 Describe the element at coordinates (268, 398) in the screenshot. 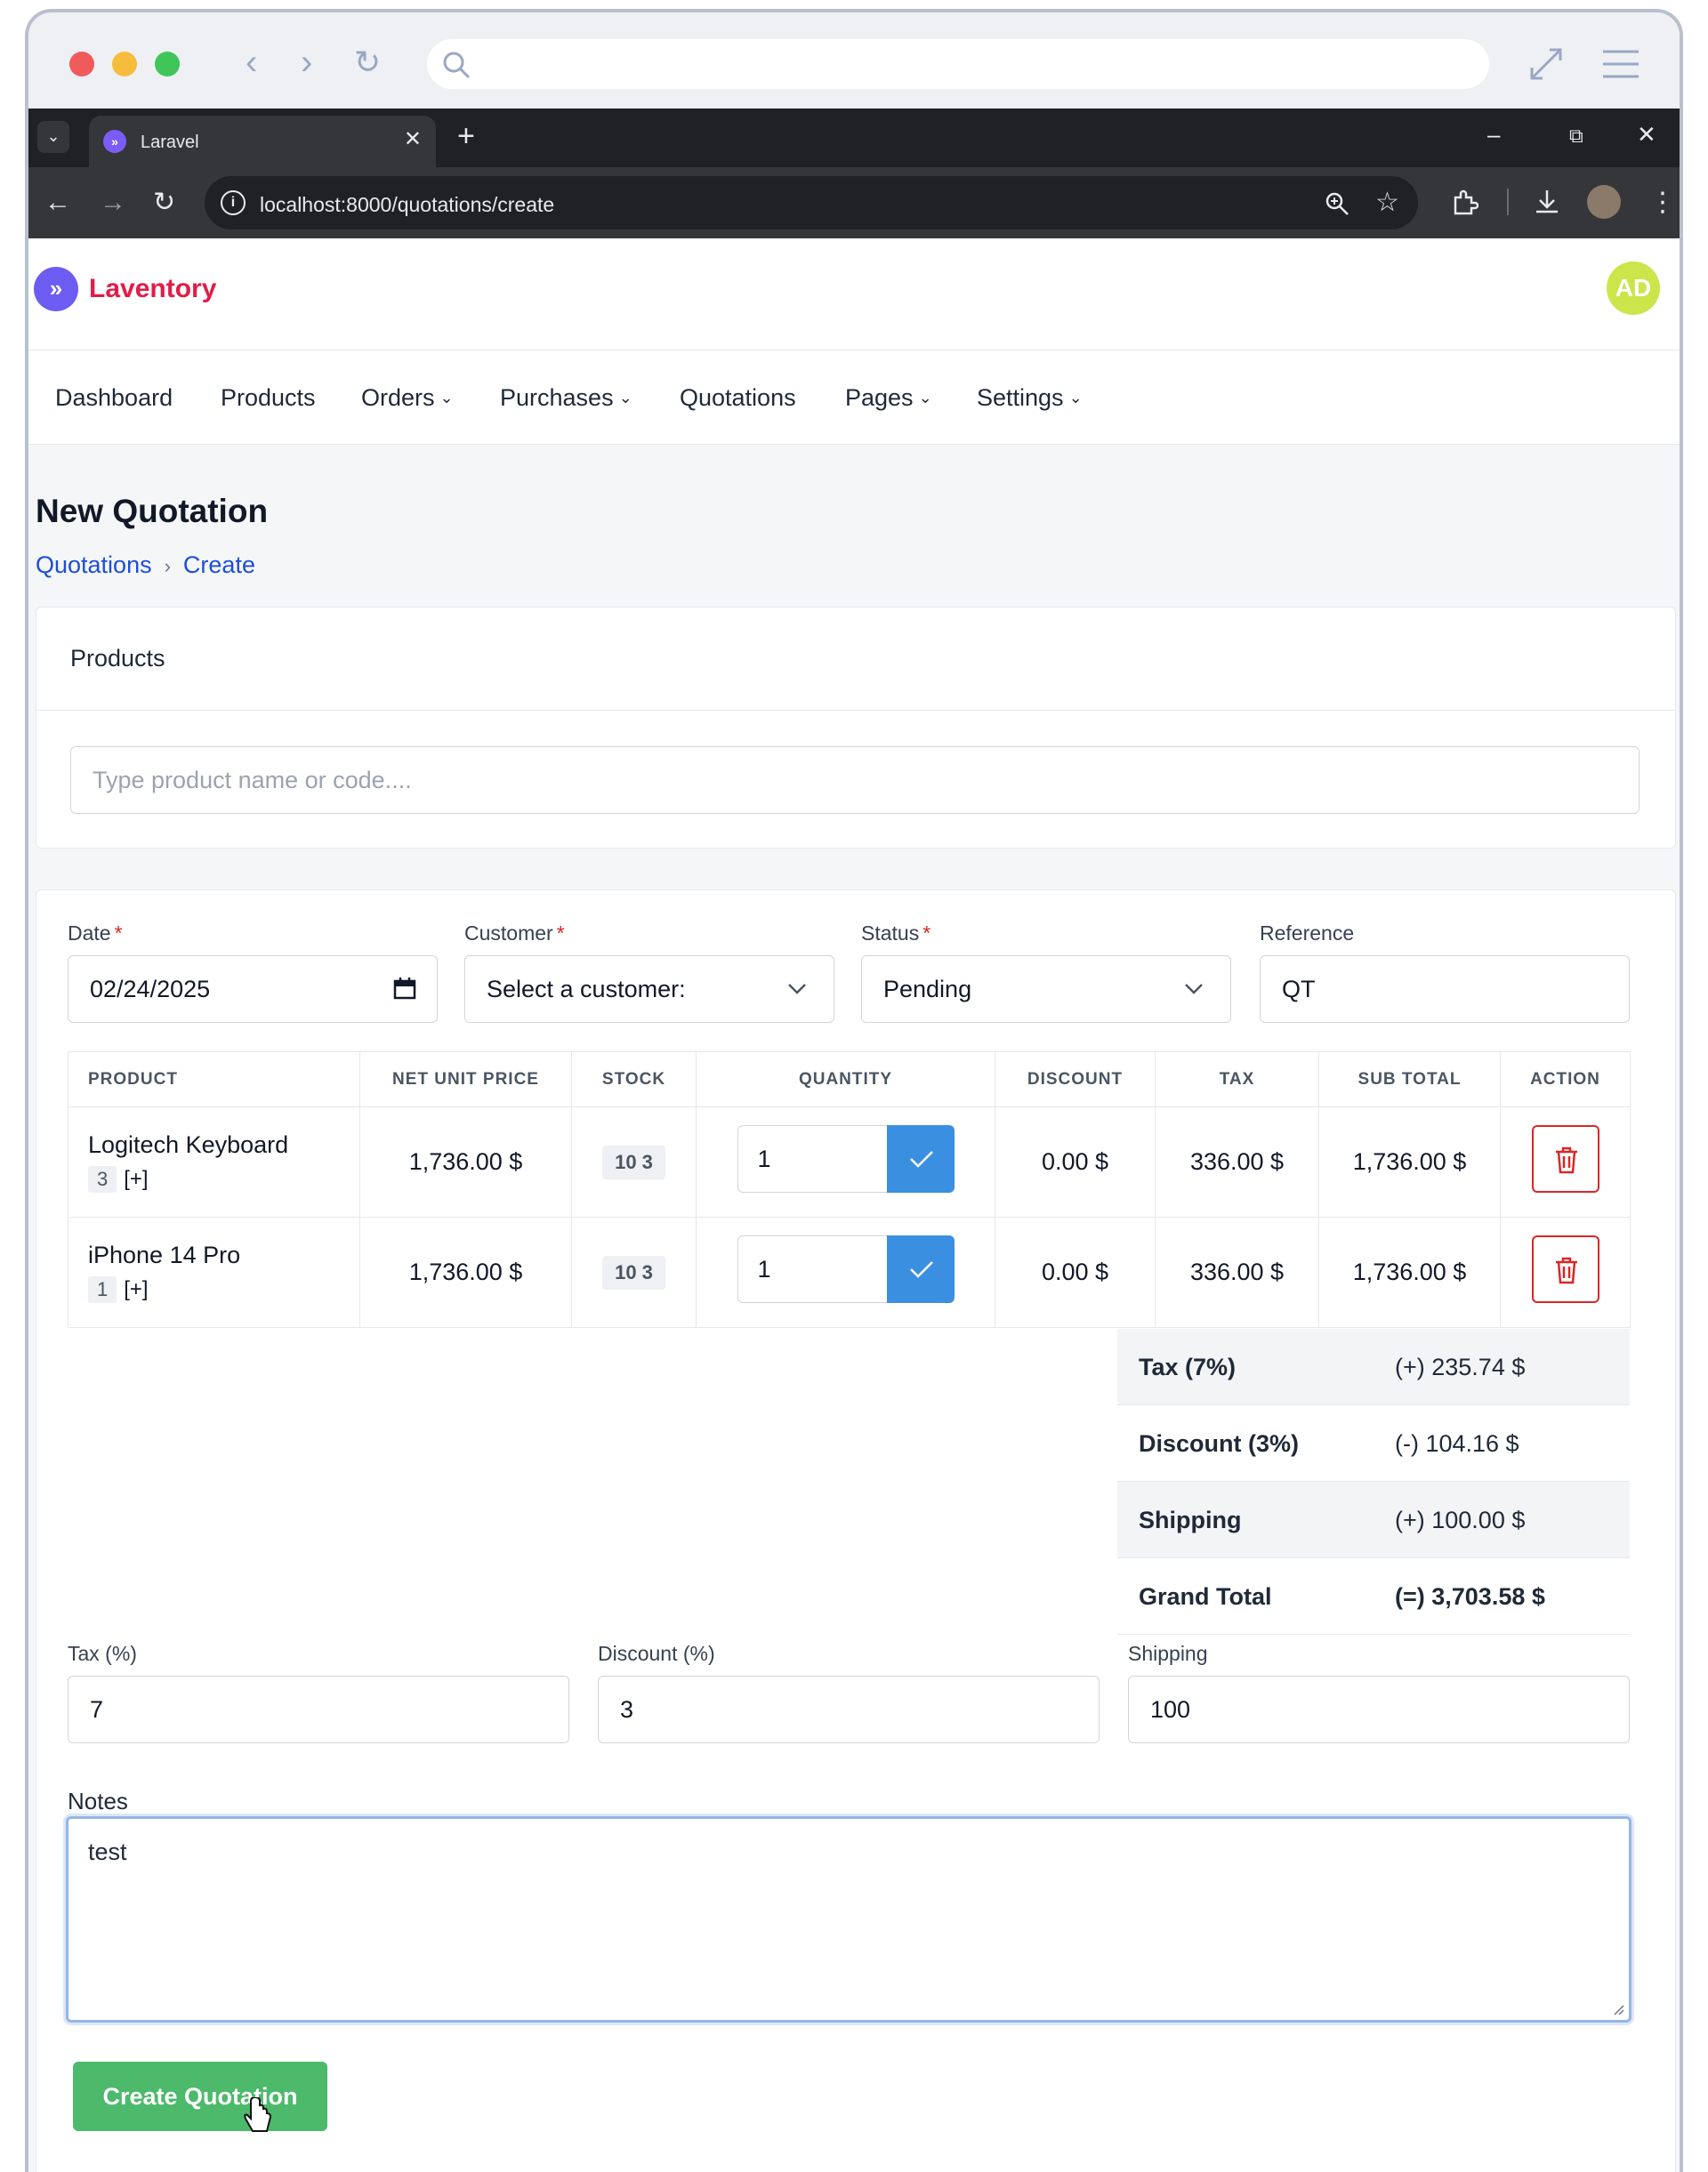

I see `nav-products: Products` at that location.